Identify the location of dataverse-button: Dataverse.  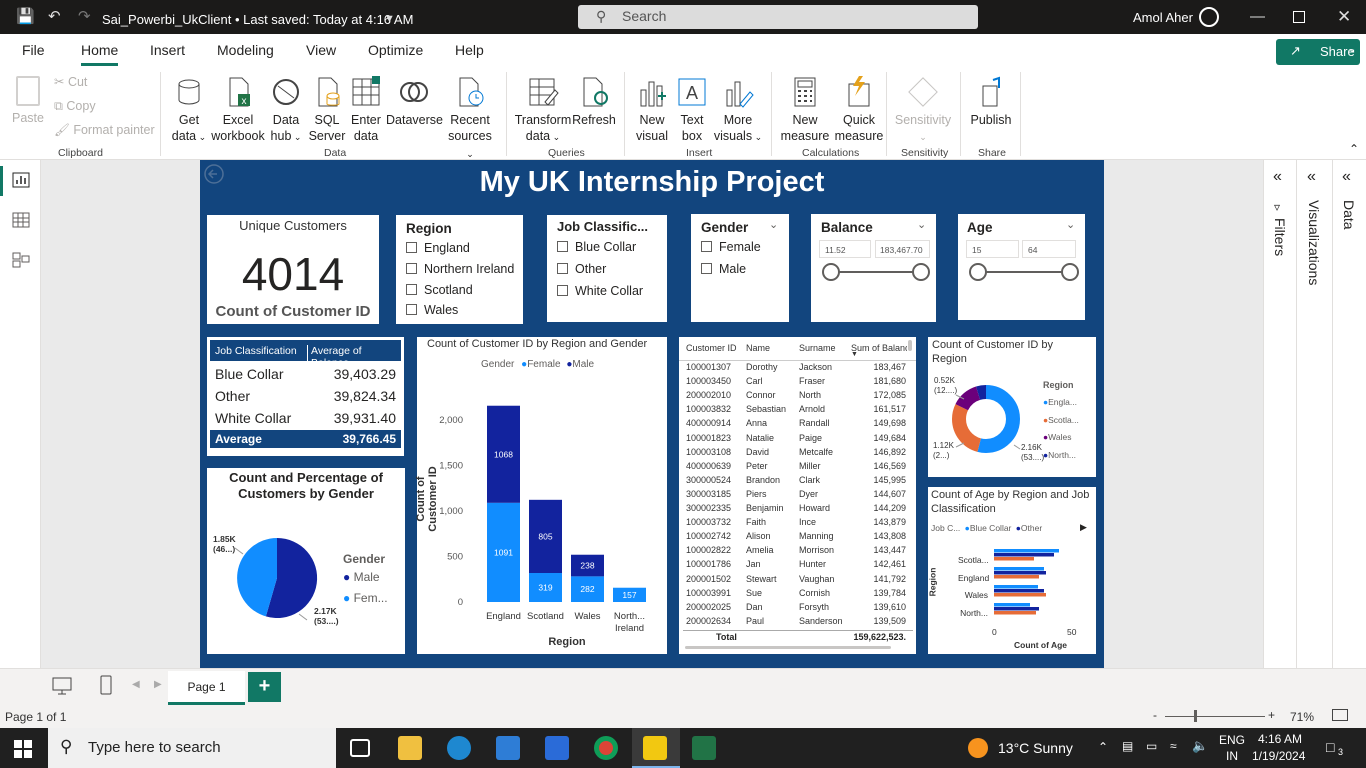
(414, 102).